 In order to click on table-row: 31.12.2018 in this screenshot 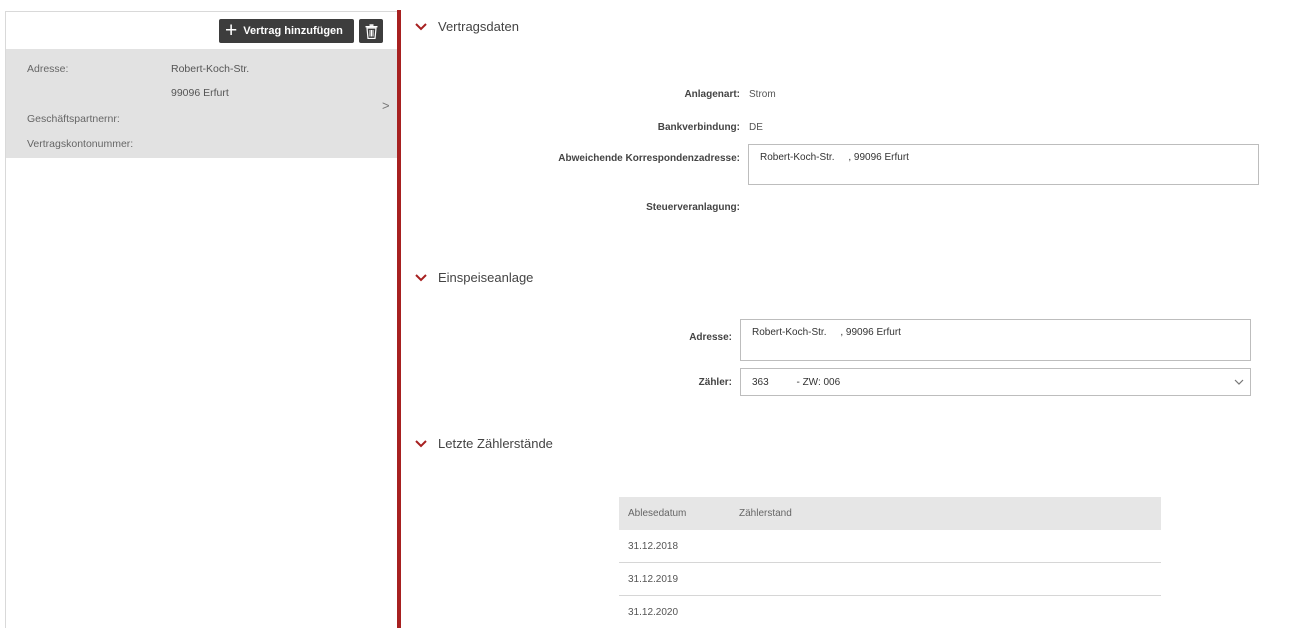, I will do `click(890, 546)`.